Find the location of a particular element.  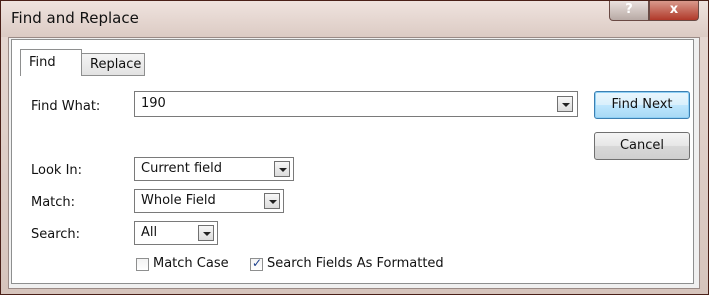

look-in-dropdown-arrow-icon is located at coordinates (282, 169).